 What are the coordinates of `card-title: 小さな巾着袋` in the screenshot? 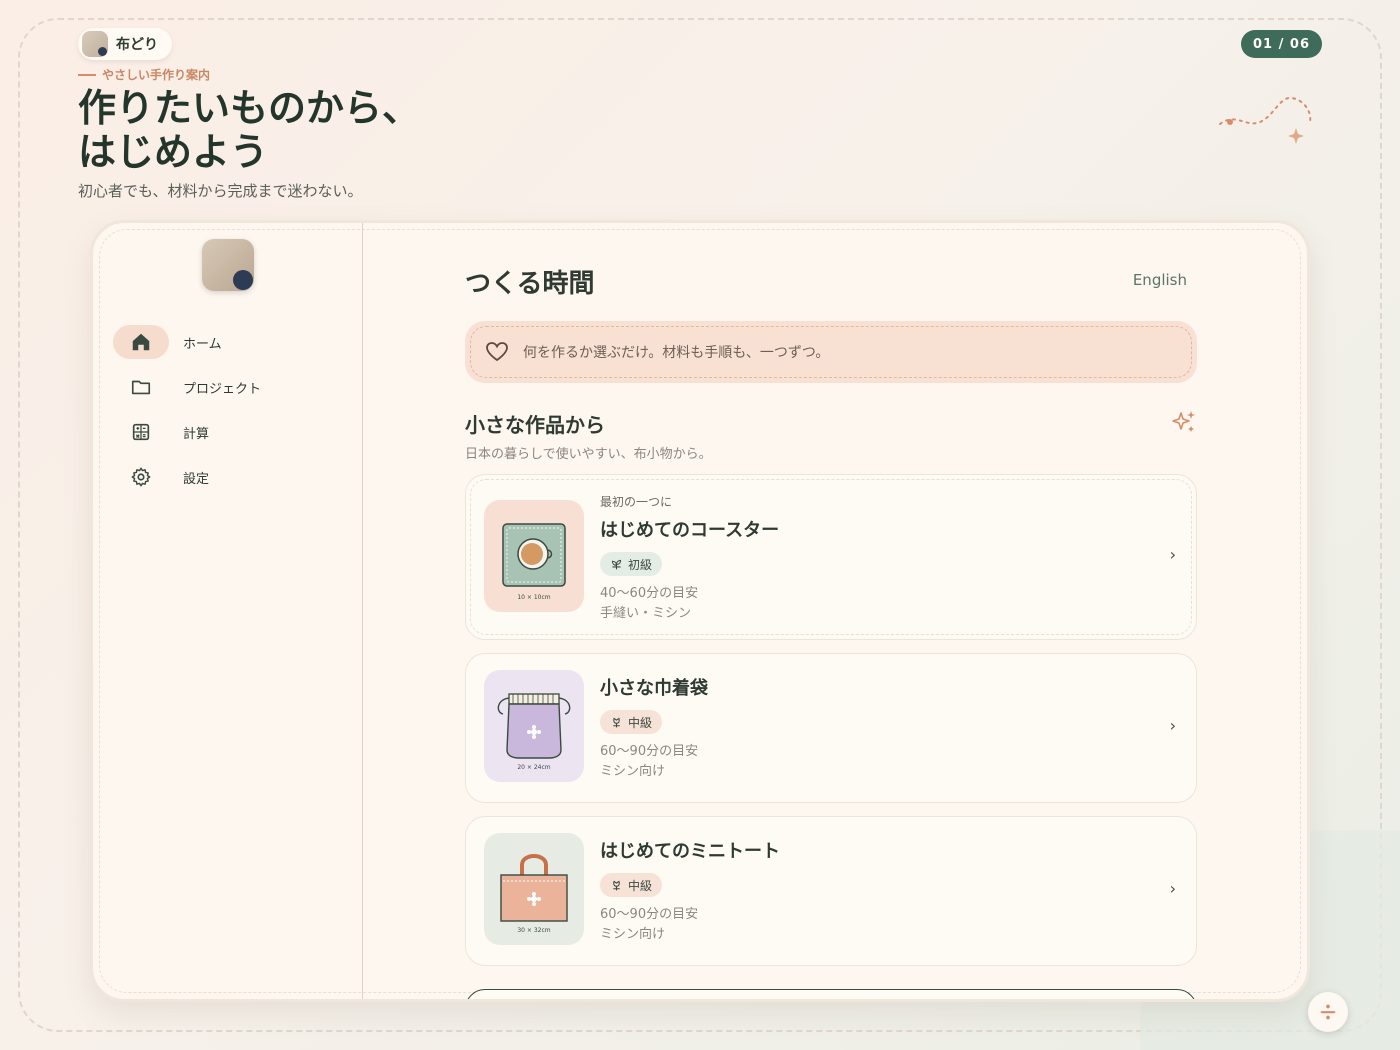 It's located at (654, 688).